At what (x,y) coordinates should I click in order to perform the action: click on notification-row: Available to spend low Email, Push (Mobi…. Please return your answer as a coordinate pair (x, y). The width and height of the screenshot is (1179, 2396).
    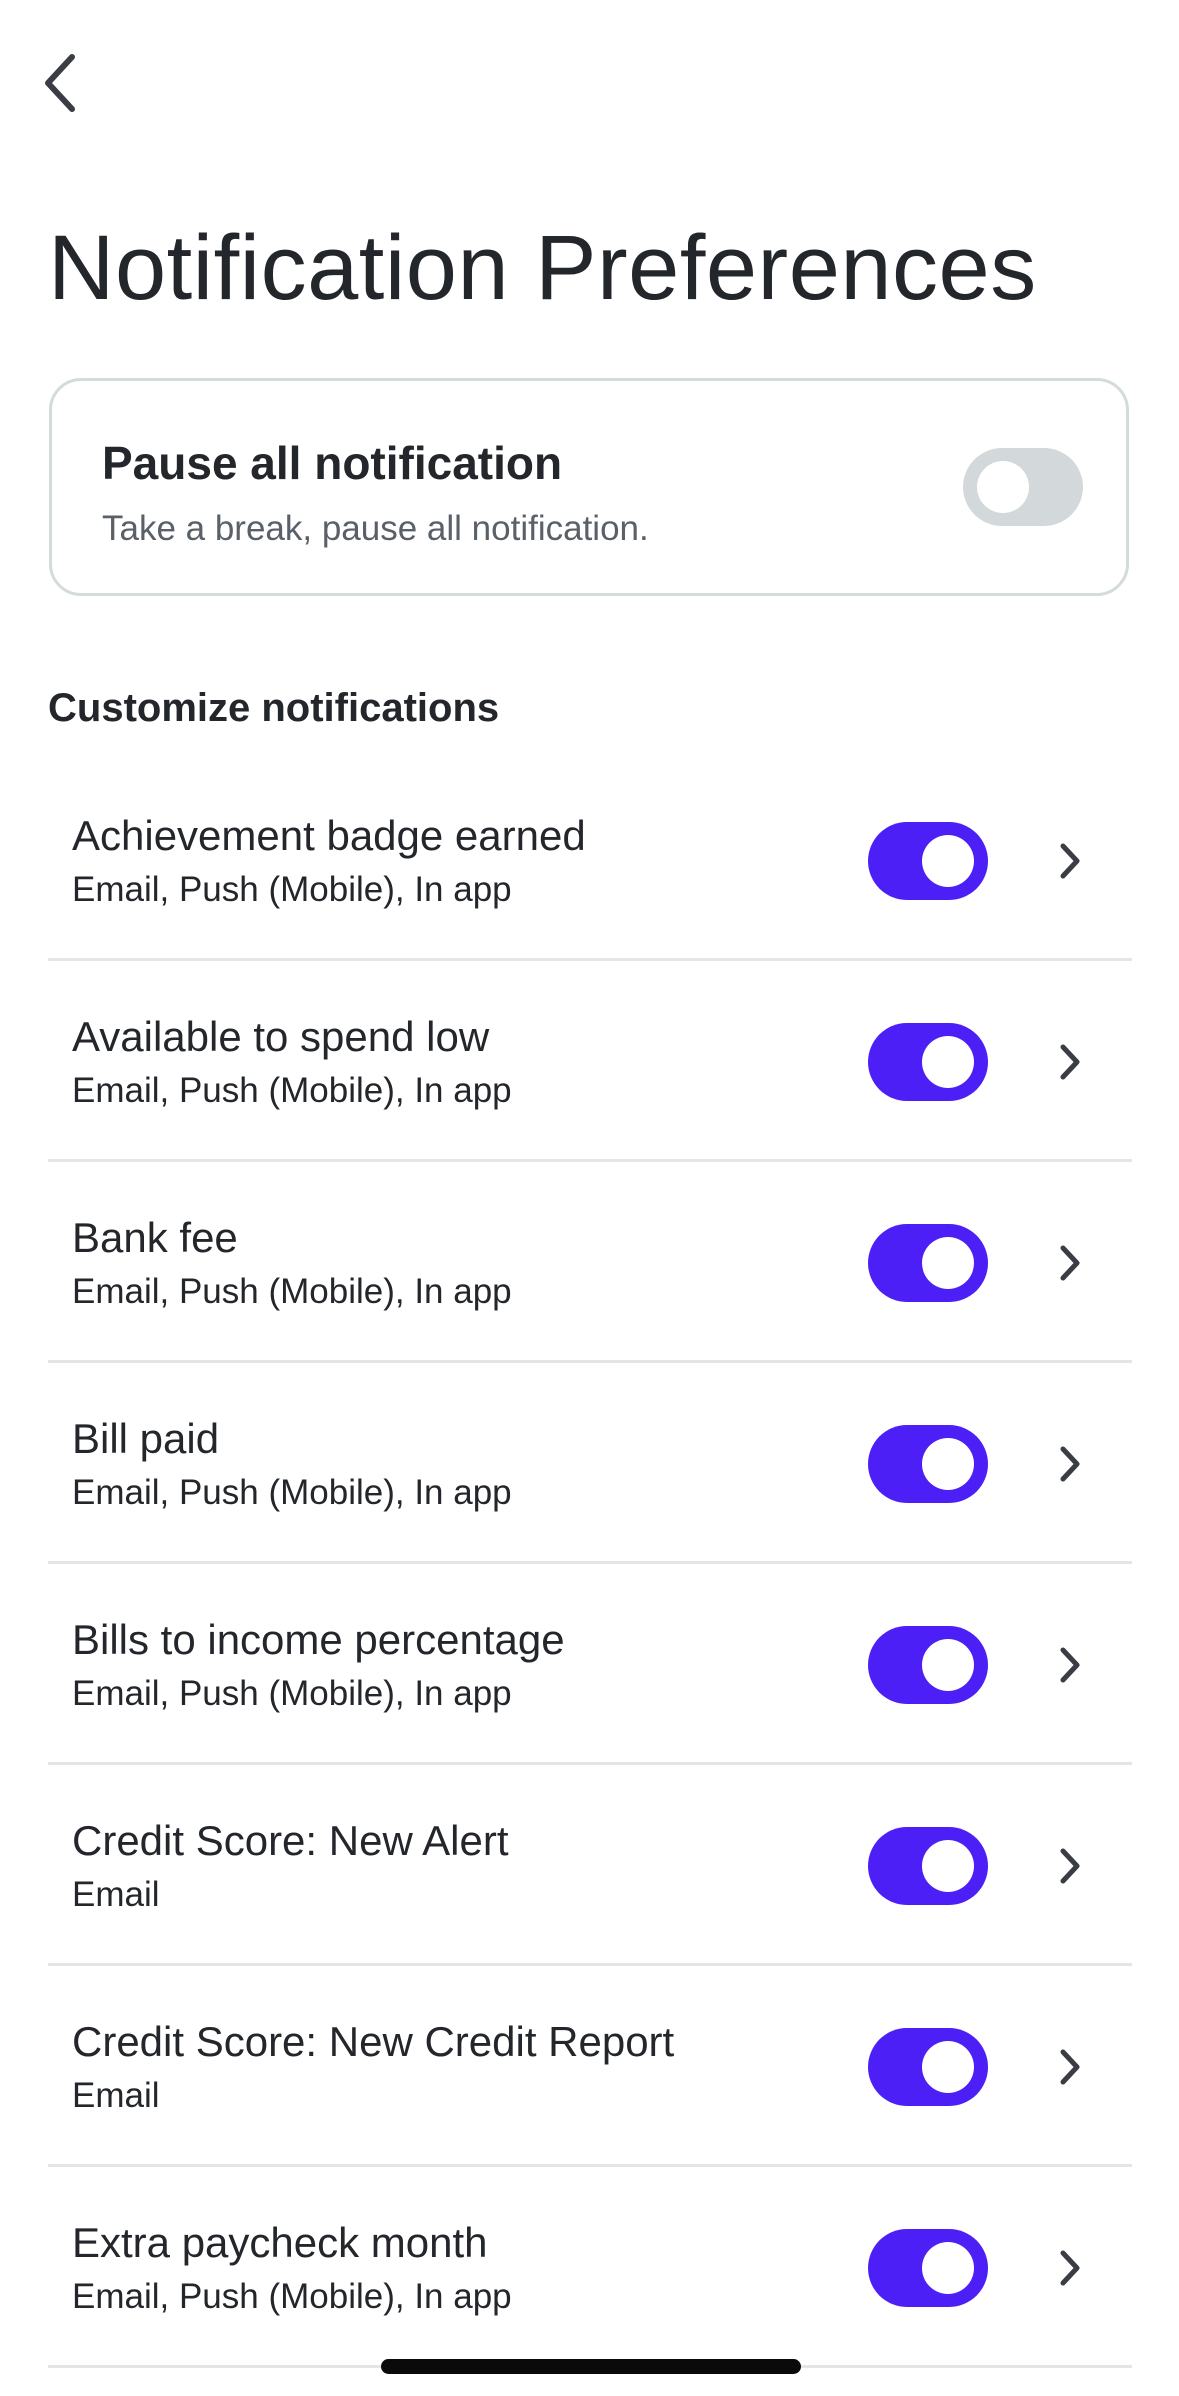
    Looking at the image, I should click on (590, 1061).